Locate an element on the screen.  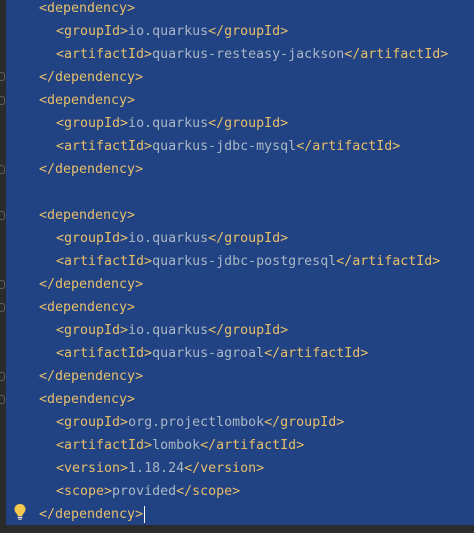
code-line: <version>1.18.24</version> is located at coordinates (160, 468).